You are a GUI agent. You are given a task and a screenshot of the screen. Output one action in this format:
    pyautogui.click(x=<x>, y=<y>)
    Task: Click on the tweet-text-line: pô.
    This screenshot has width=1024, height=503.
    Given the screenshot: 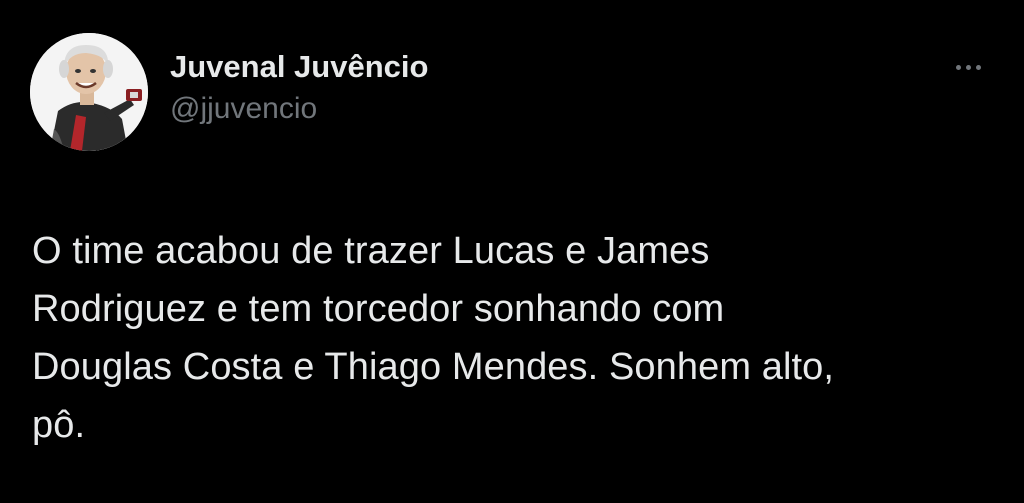 What is the action you would take?
    pyautogui.click(x=59, y=425)
    